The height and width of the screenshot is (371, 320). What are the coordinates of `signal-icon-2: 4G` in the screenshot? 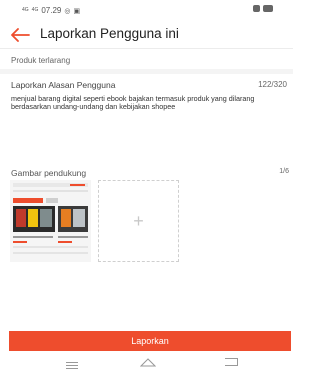 It's located at (35, 10).